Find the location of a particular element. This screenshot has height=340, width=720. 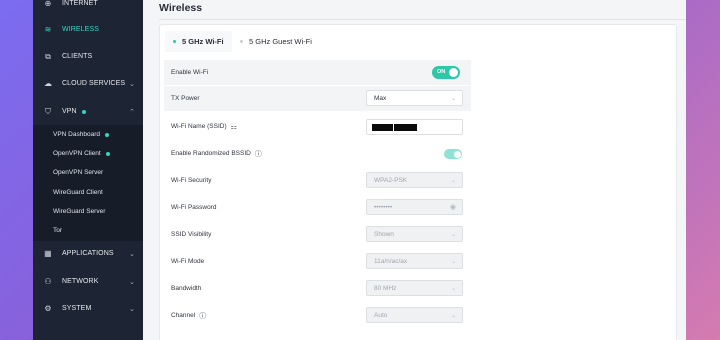

select-value: 80 MHz is located at coordinates (385, 288).